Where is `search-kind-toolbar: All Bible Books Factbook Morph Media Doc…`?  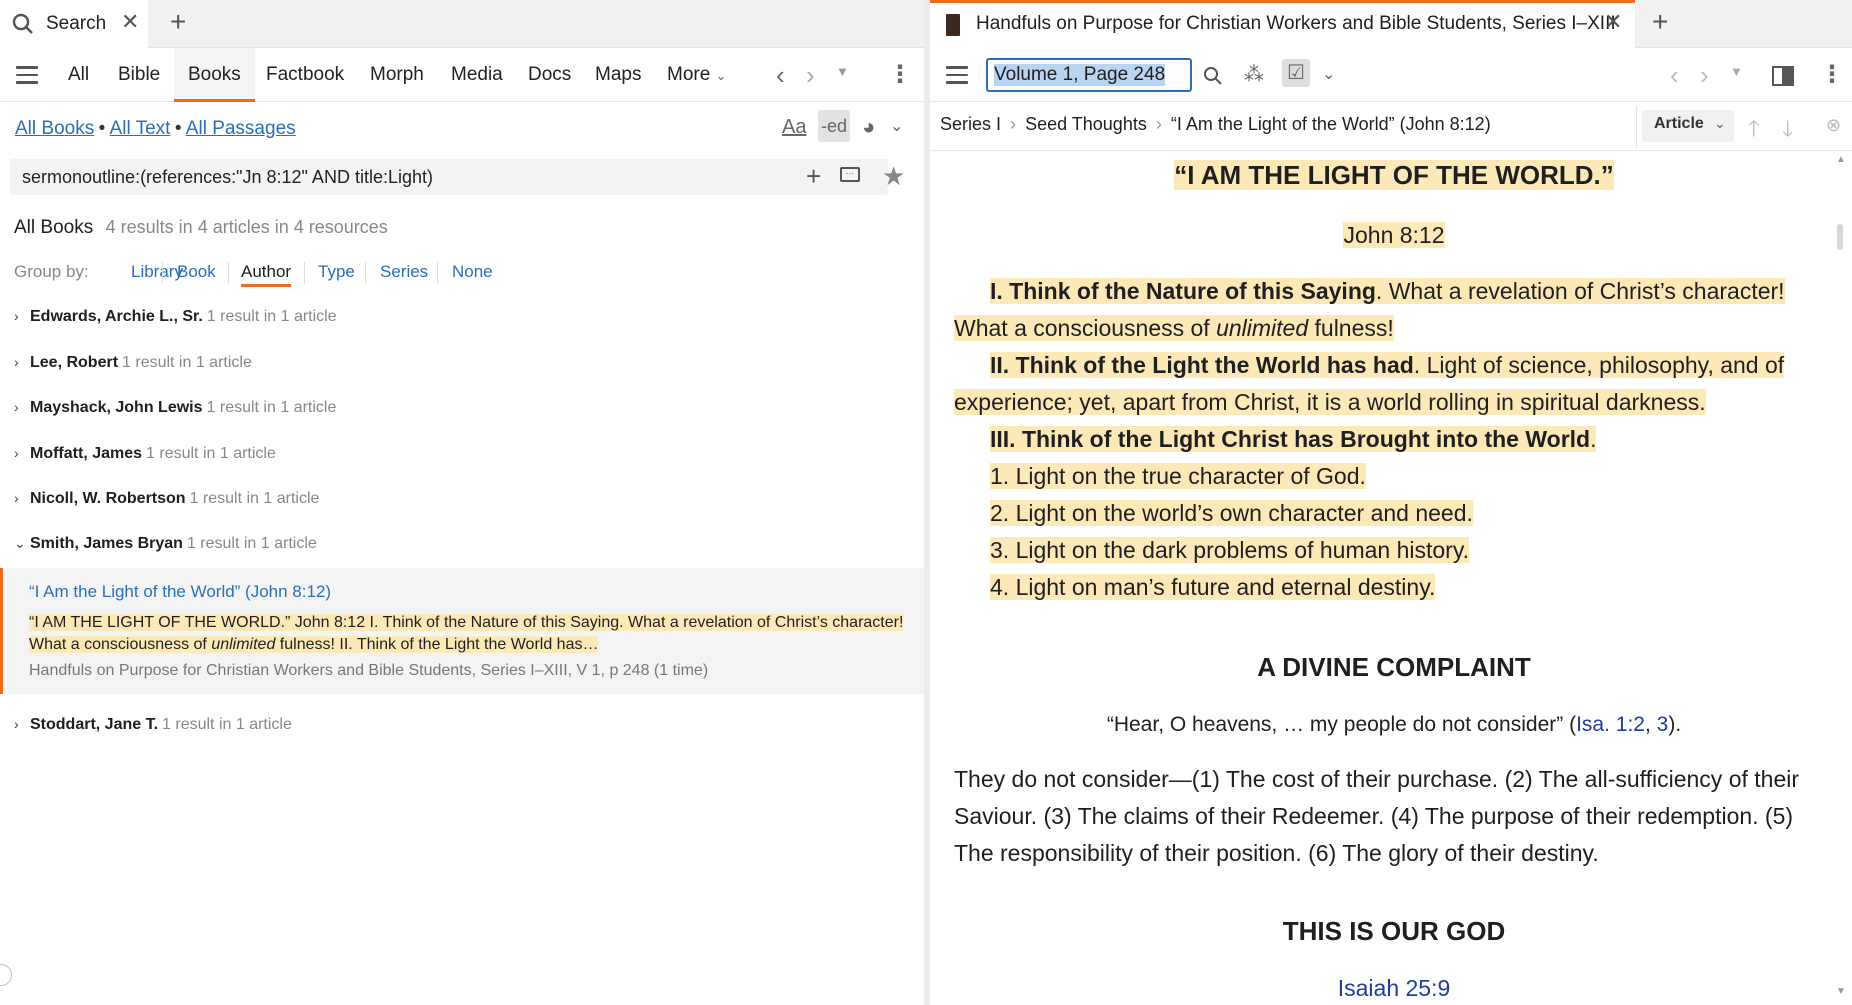 search-kind-toolbar: All Bible Books Factbook Morph Media Doc… is located at coordinates (462, 75).